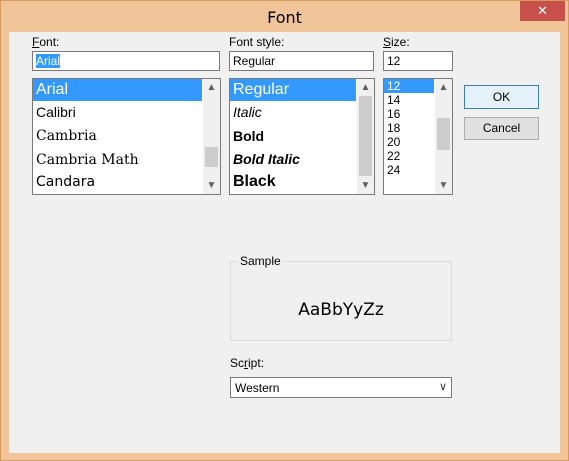 The image size is (569, 461). I want to click on close-button: ✕, so click(542, 11).